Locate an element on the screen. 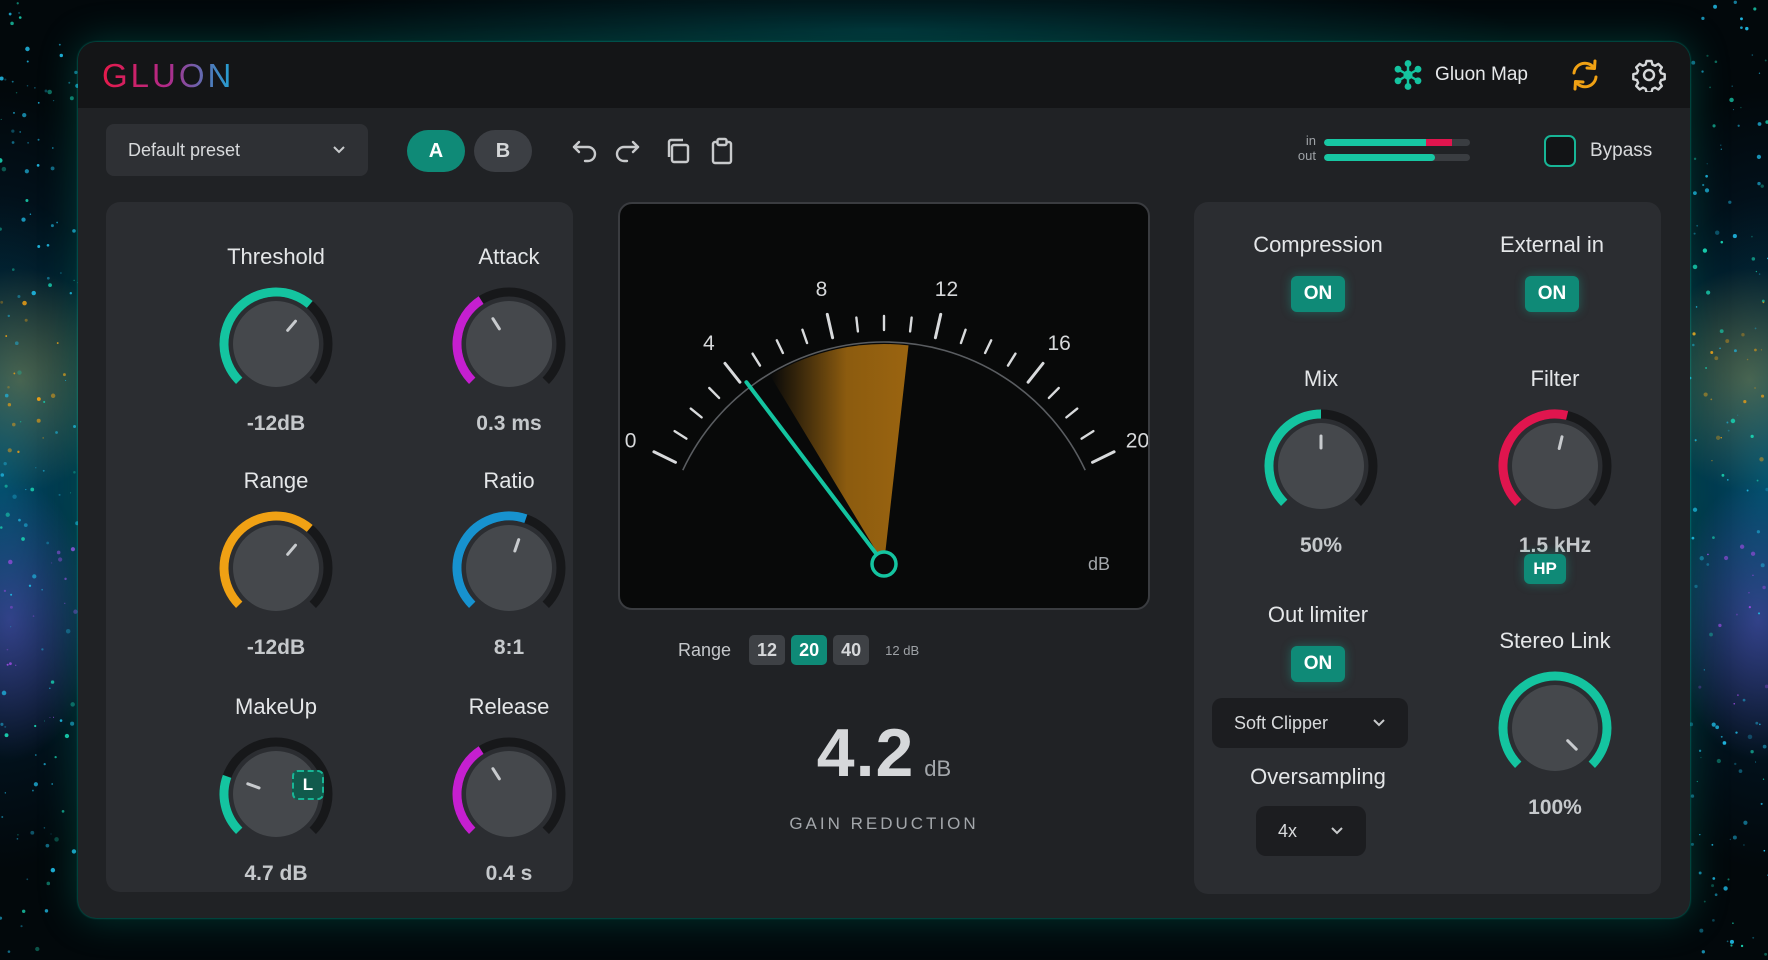  mix-knob is located at coordinates (1321, 466).